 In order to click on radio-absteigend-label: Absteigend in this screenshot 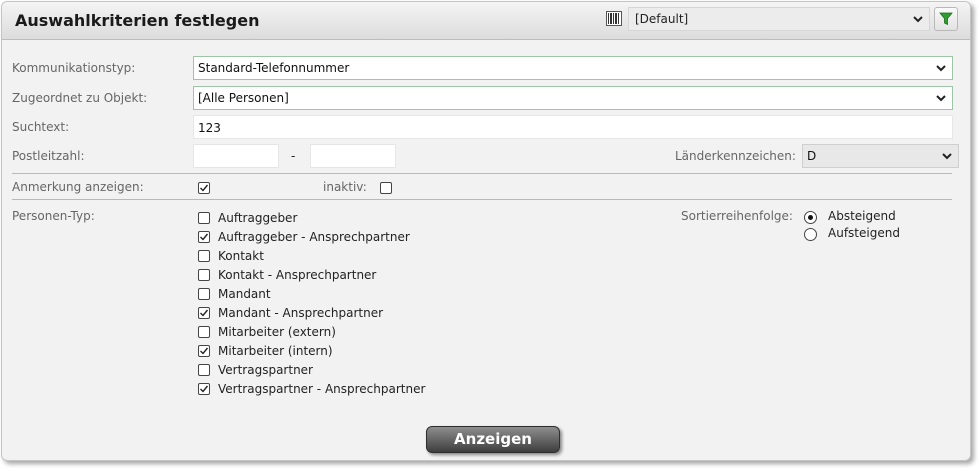, I will do `click(862, 216)`.